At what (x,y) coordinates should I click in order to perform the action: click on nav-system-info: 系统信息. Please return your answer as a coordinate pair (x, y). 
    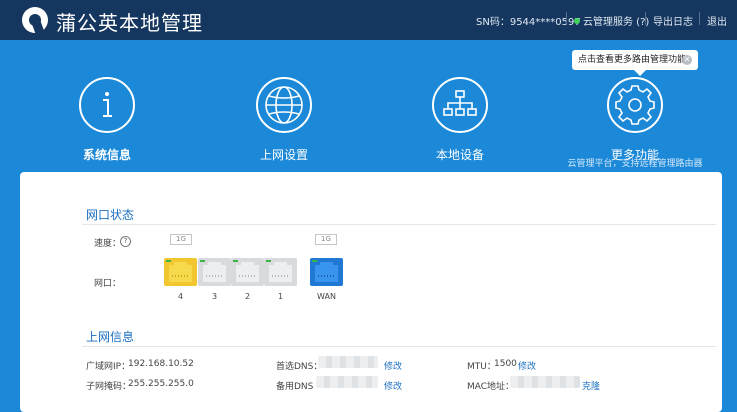
    Looking at the image, I should click on (107, 120).